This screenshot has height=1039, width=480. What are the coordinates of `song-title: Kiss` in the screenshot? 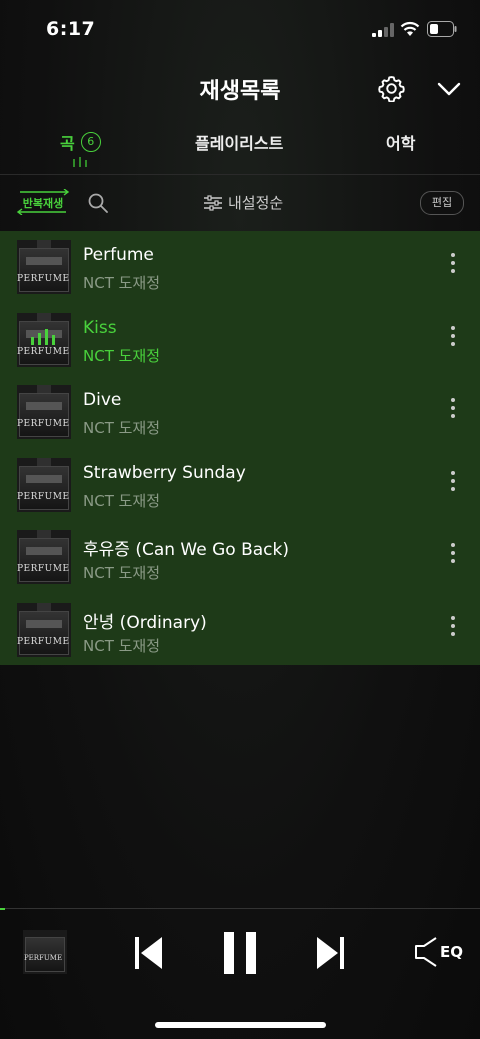 It's located at (100, 328).